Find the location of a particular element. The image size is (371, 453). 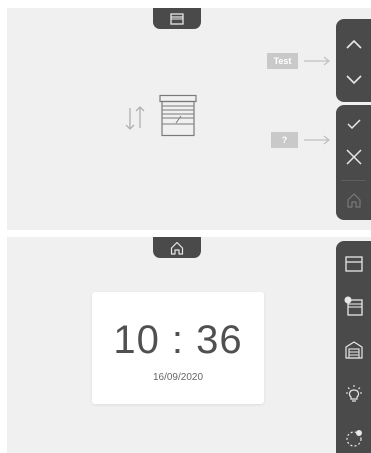

close-icon is located at coordinates (353, 157).